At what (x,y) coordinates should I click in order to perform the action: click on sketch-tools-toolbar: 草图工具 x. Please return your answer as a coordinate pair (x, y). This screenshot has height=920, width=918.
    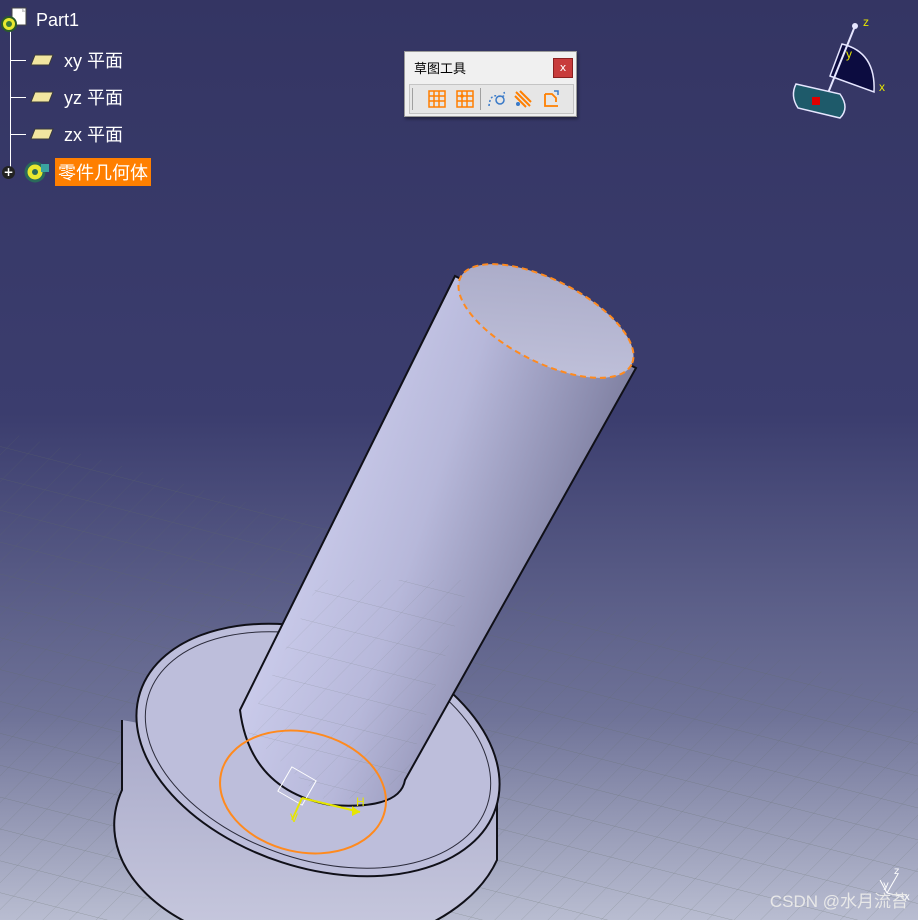
    Looking at the image, I should click on (490, 84).